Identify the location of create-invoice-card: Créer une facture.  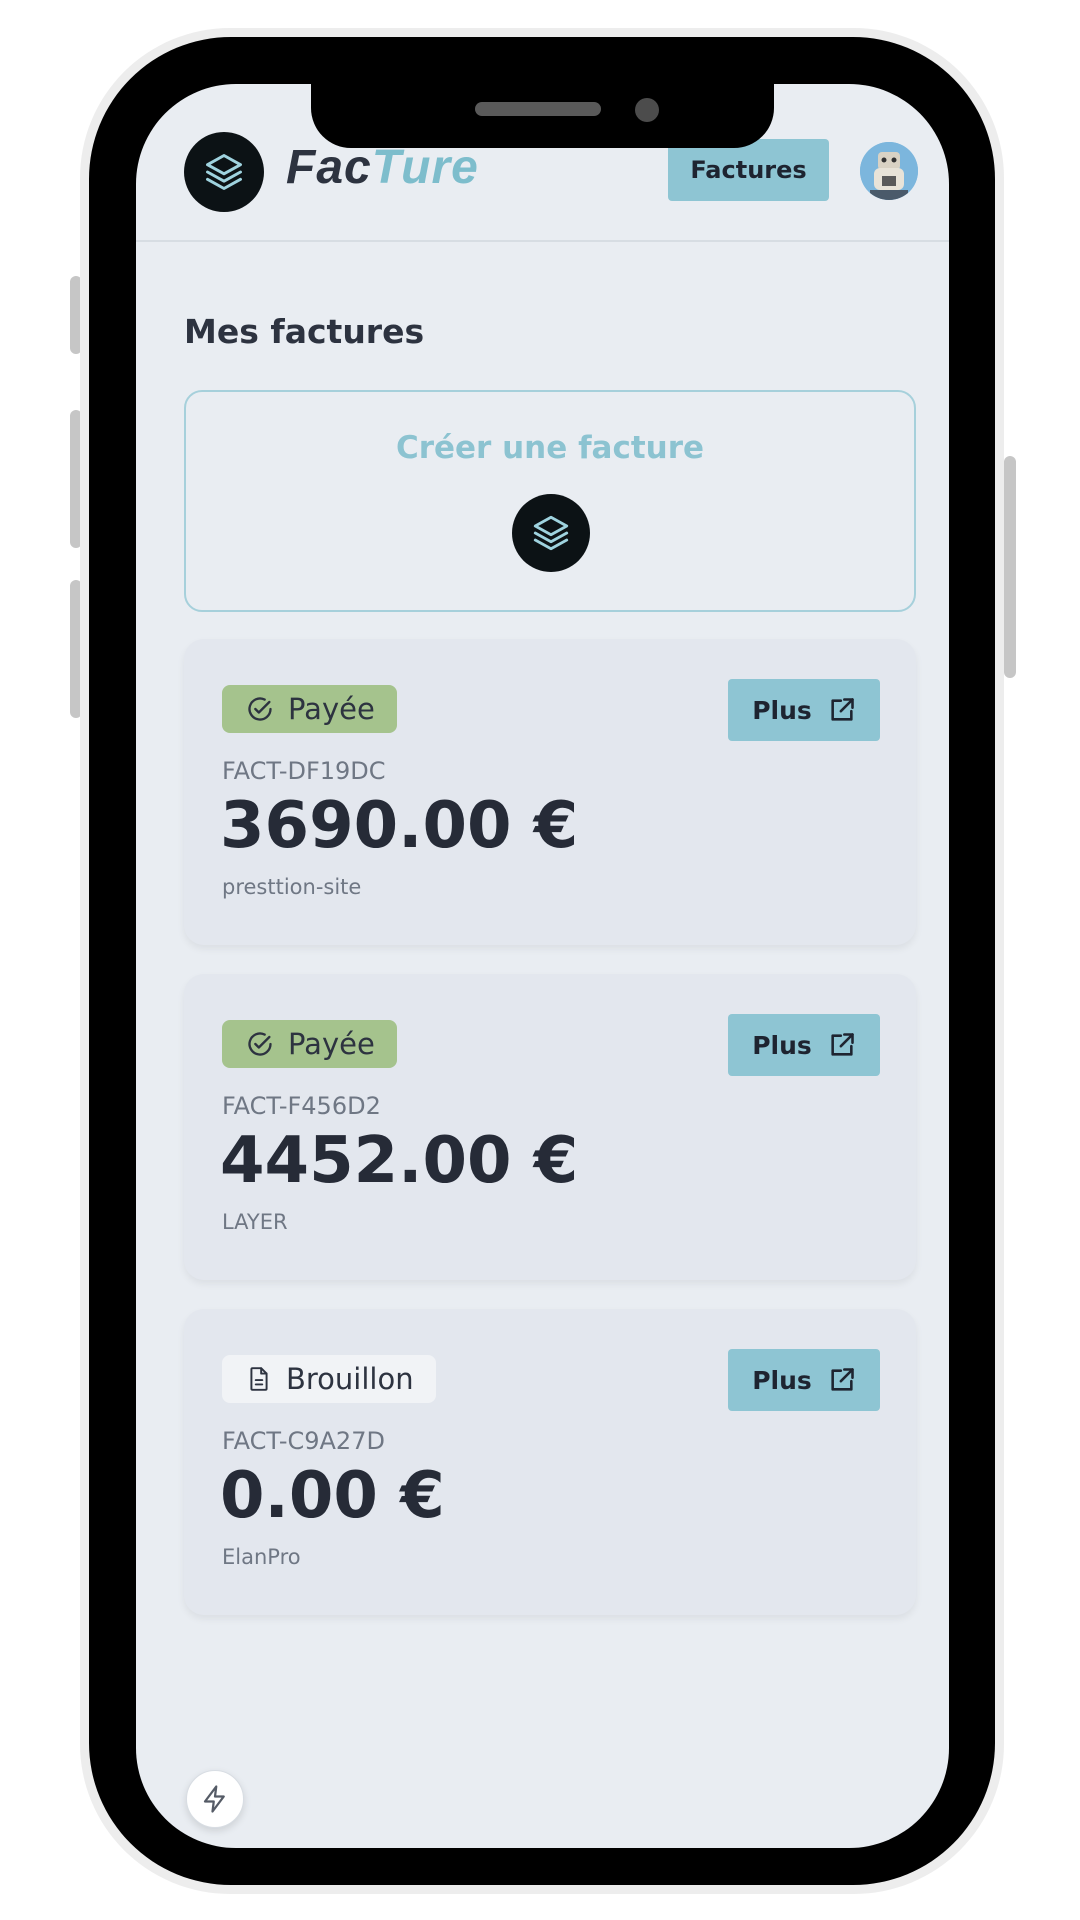
(550, 501).